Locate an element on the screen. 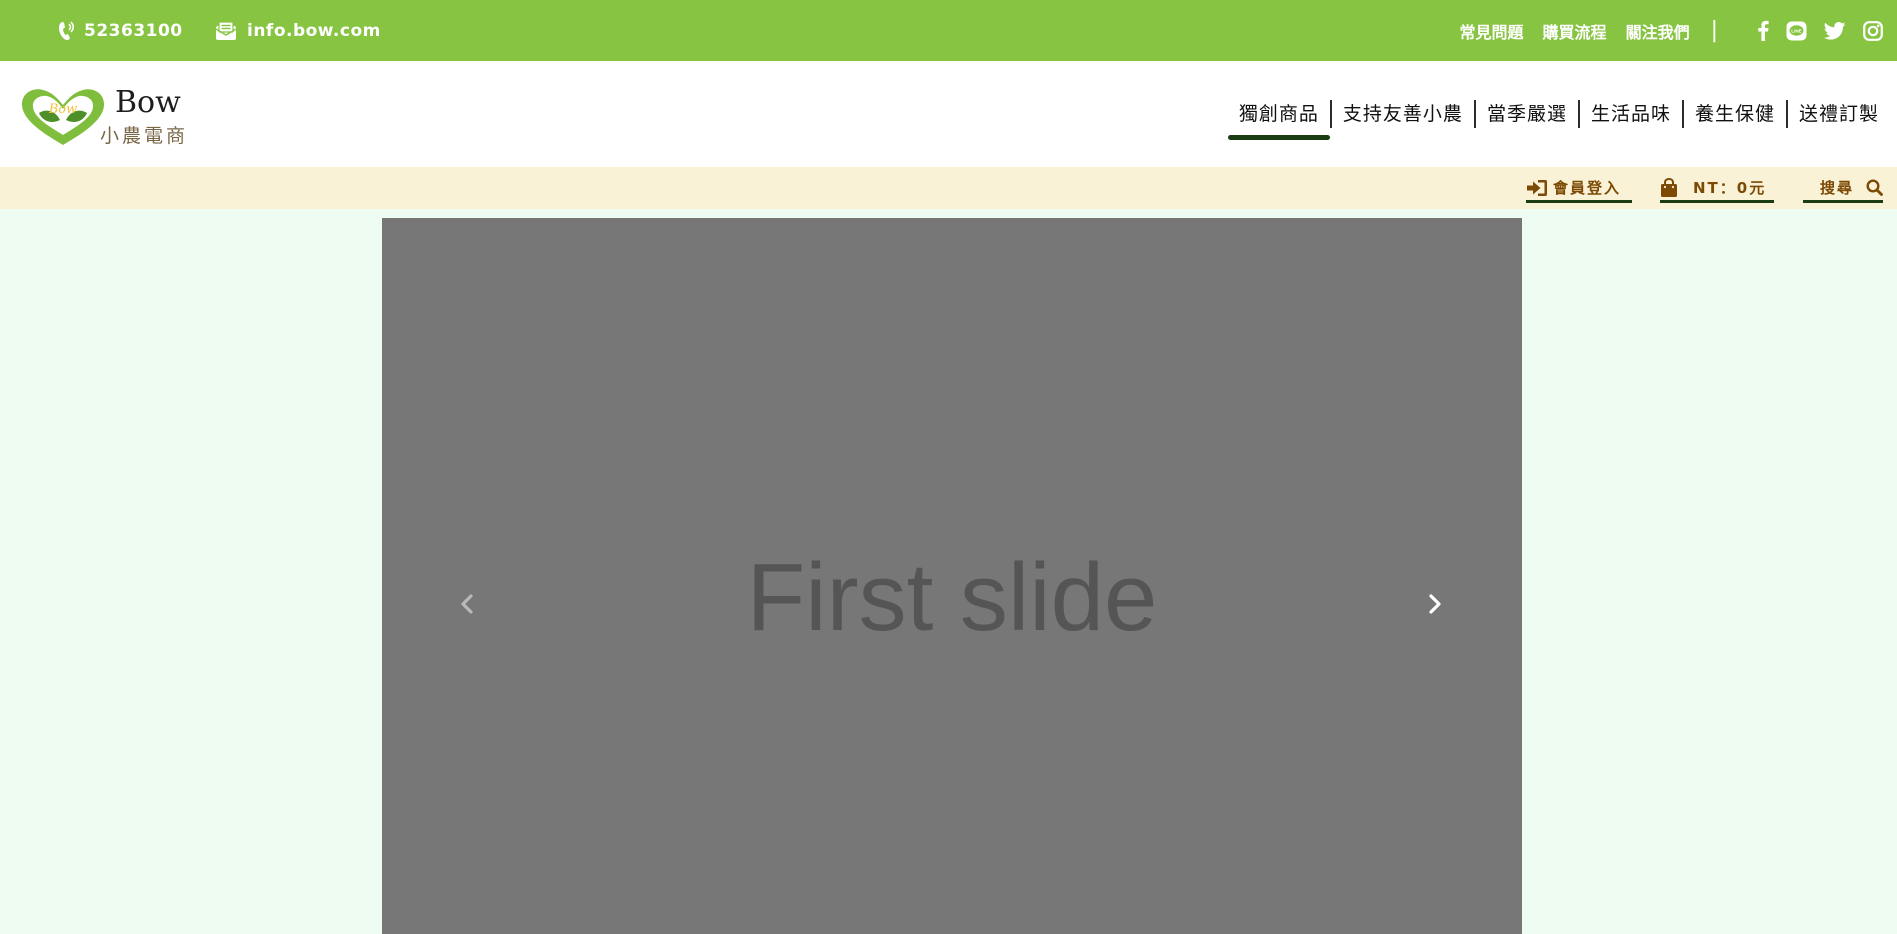 The image size is (1897, 934). line-icon: LINE is located at coordinates (1796, 31).